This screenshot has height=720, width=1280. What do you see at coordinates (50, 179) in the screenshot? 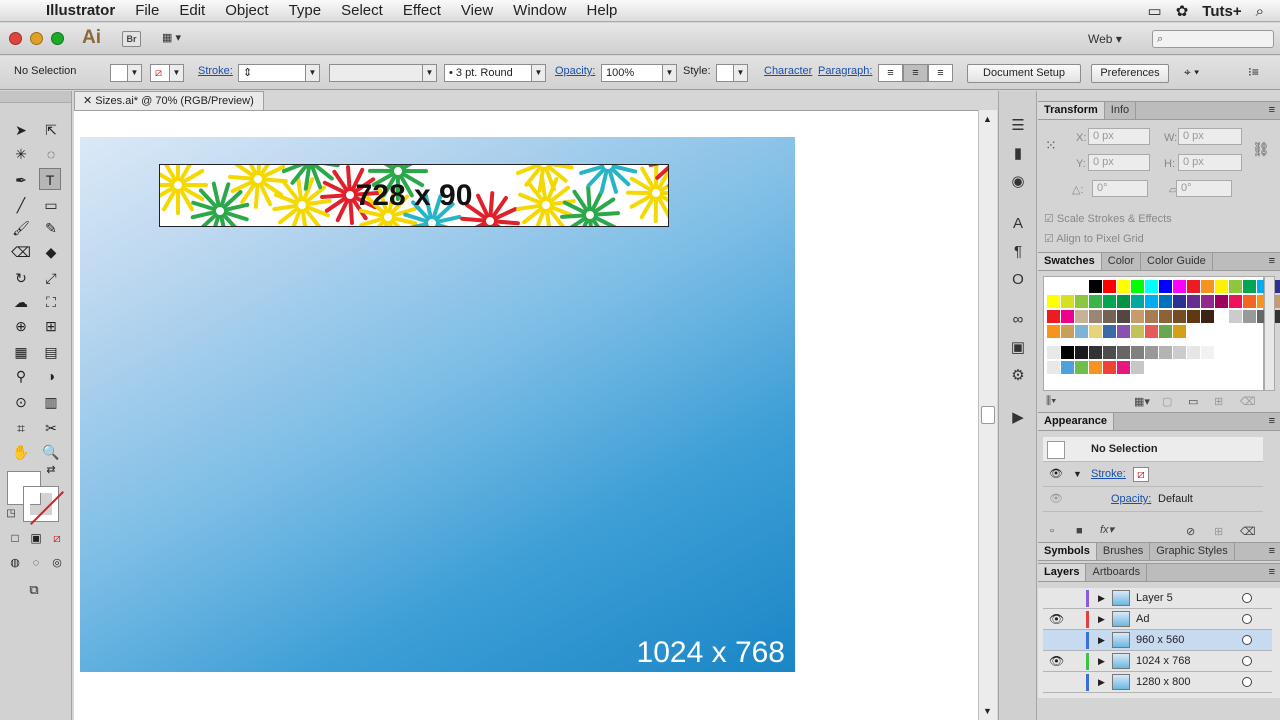
I see `type-tool-icon: T` at bounding box center [50, 179].